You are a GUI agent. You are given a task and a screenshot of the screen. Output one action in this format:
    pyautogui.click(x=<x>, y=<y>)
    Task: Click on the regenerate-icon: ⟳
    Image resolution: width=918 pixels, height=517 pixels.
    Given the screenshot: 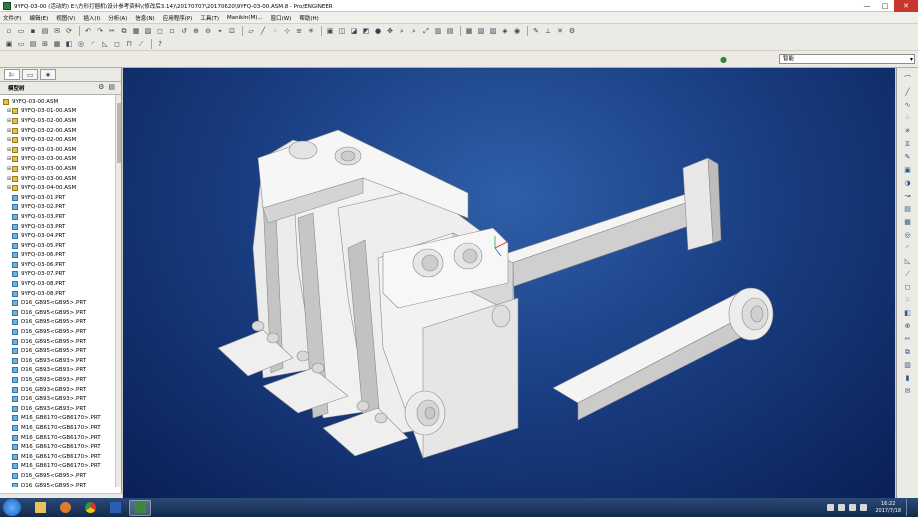 What is the action you would take?
    pyautogui.click(x=69, y=31)
    